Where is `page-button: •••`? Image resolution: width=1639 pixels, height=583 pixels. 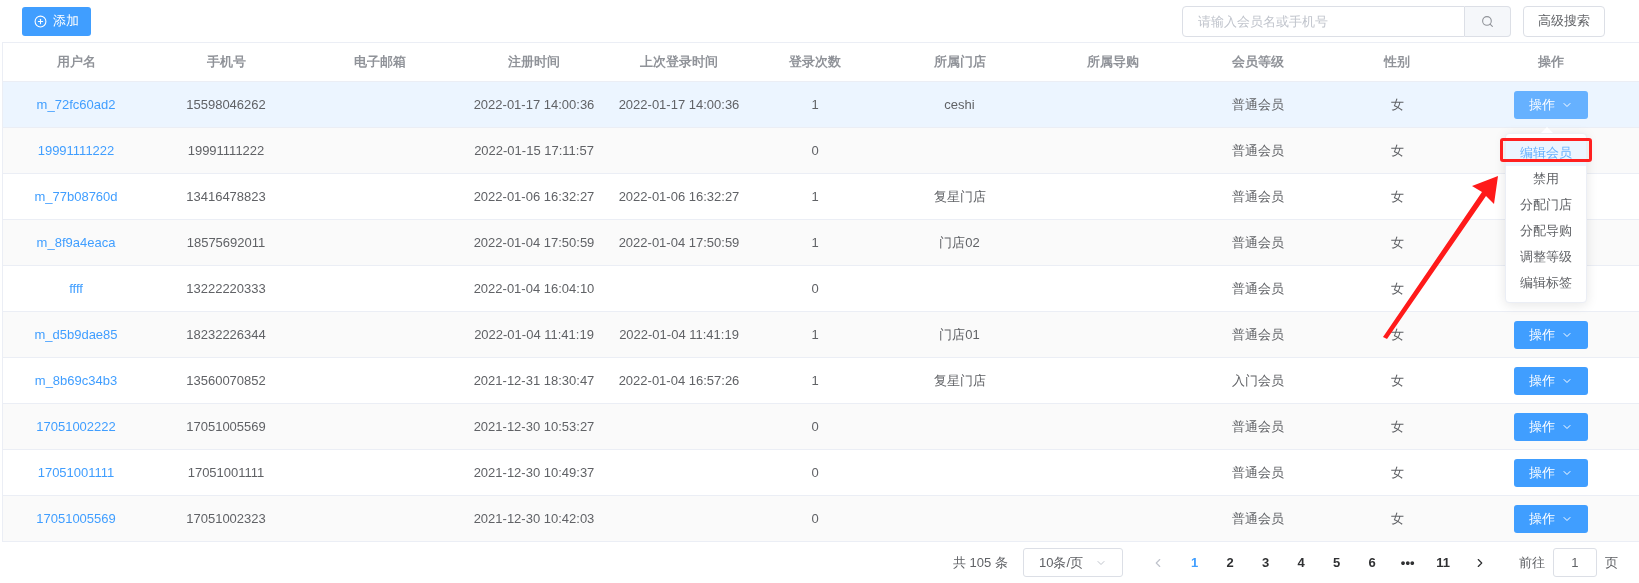
page-button: ••• is located at coordinates (1407, 562).